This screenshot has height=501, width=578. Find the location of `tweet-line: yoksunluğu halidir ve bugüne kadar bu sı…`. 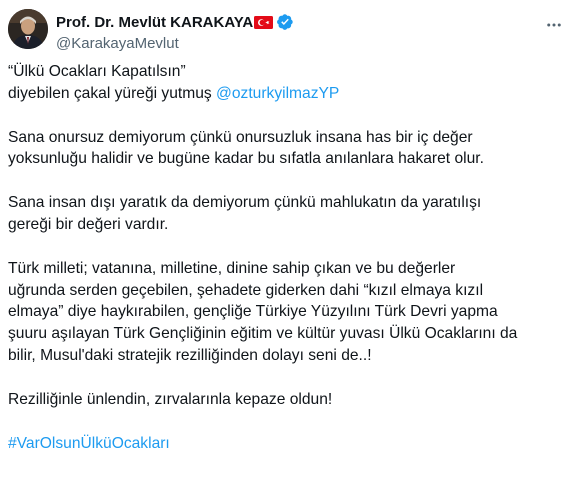

tweet-line: yoksunluğu halidir ve bugüne kadar bu sı… is located at coordinates (246, 159).